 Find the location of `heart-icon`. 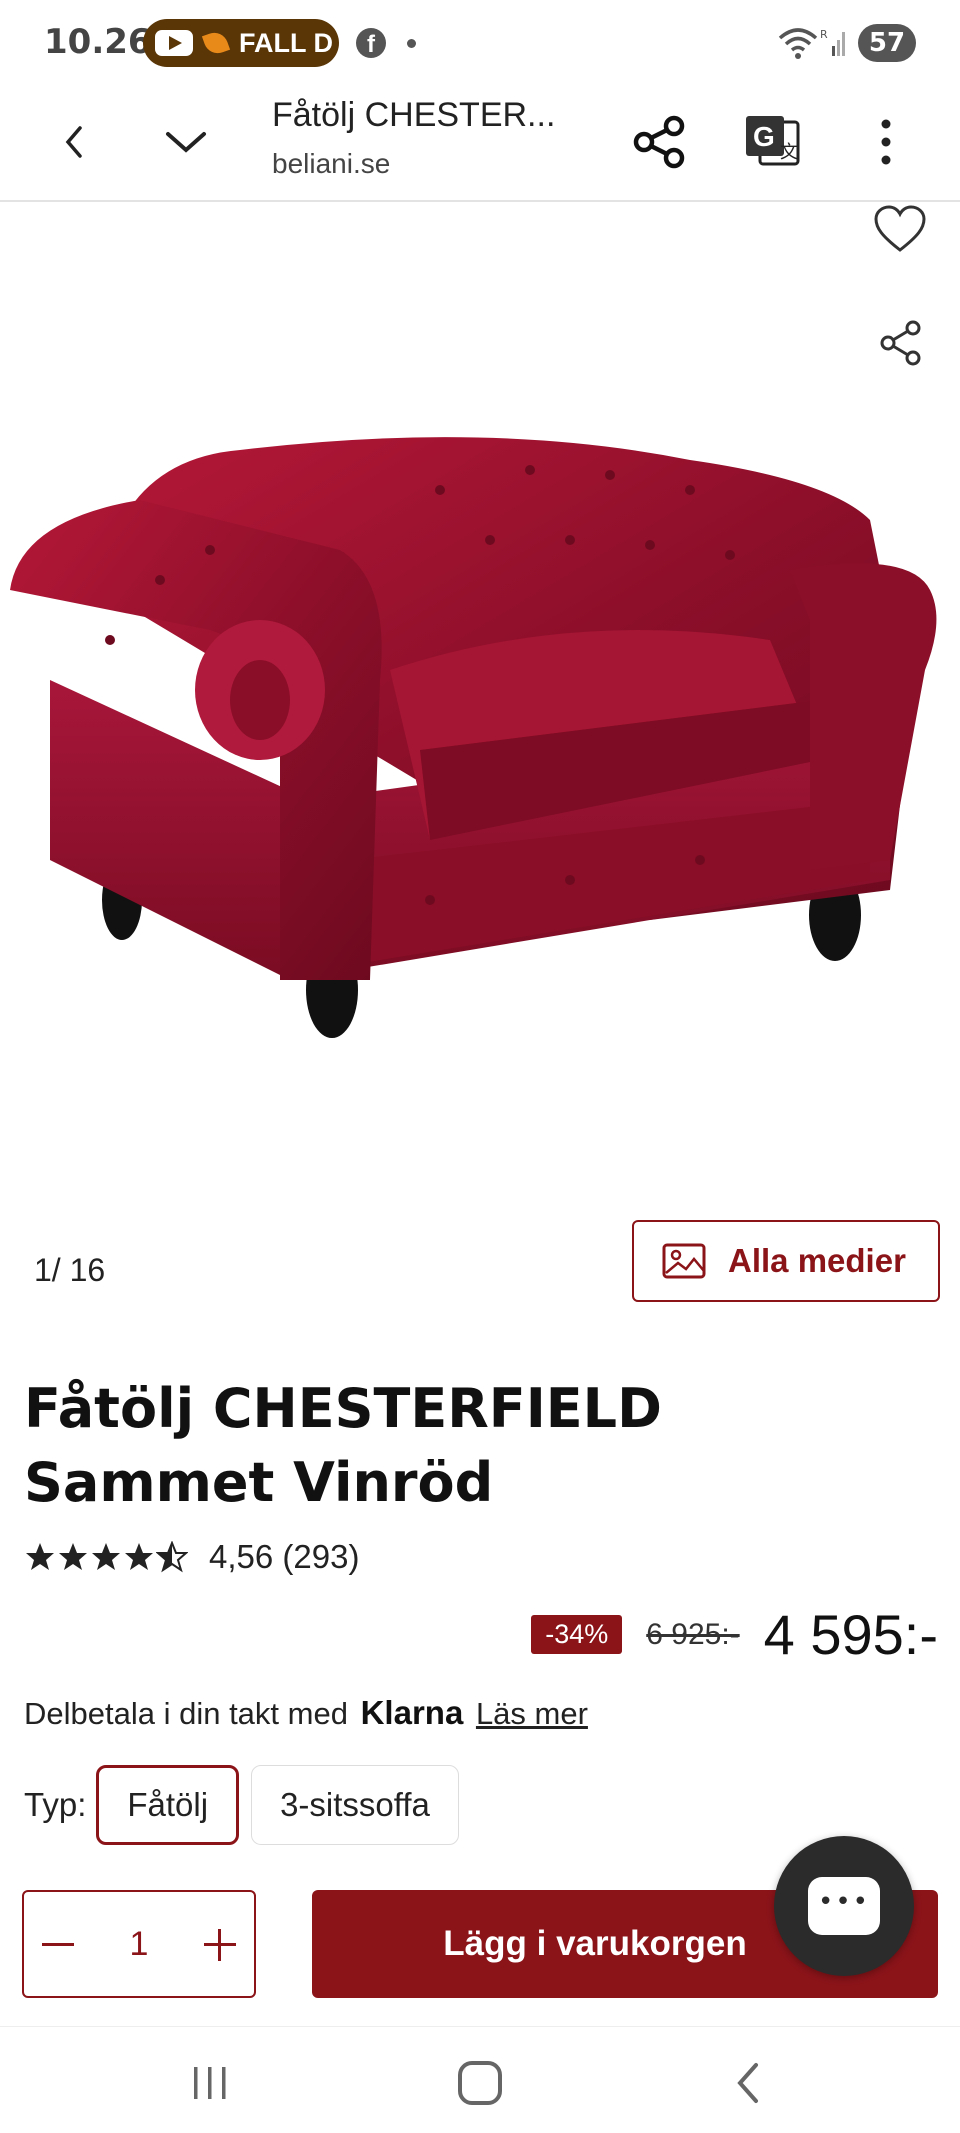

heart-icon is located at coordinates (900, 229).